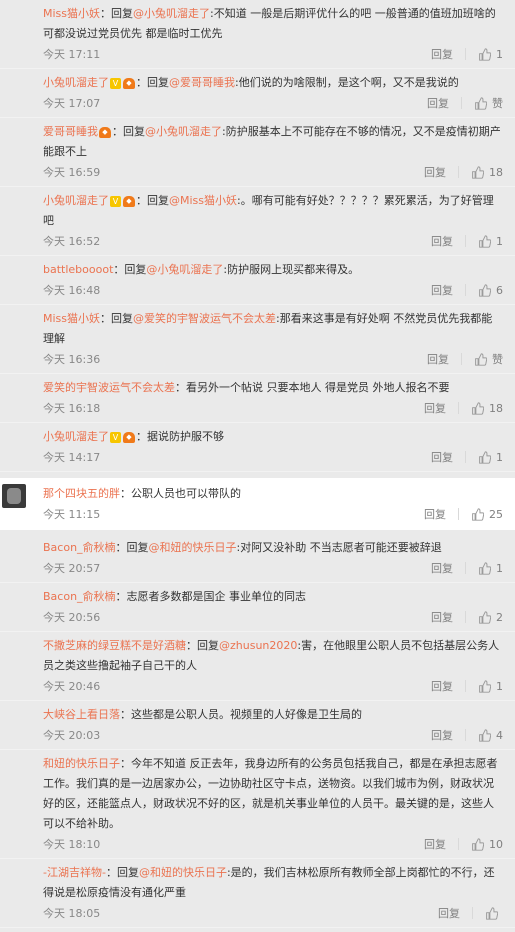 Image resolution: width=515 pixels, height=932 pixels. Describe the element at coordinates (273, 844) in the screenshot. I see `reply-meta: 今天 18:10 回复 10` at that location.